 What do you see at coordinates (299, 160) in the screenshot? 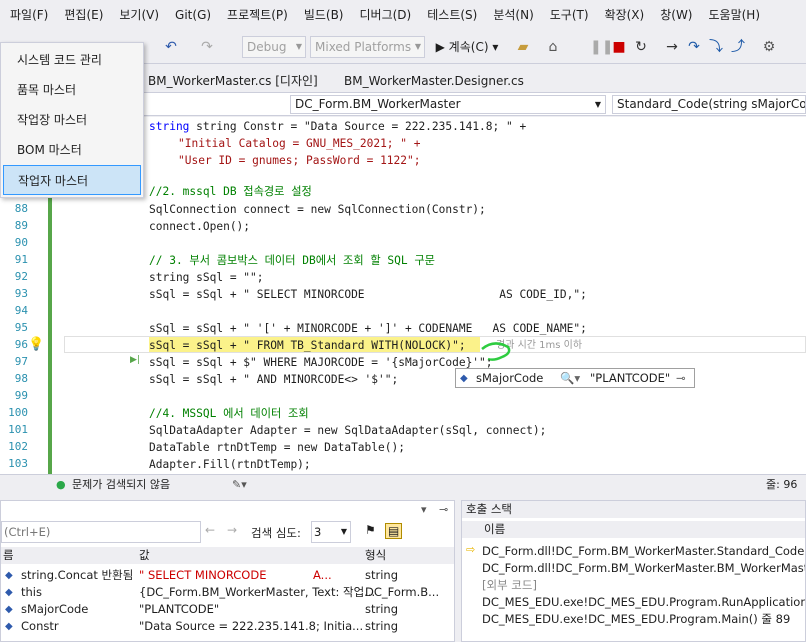
I see `code-line: "User ID = gnumes; PassWord = 1122";` at bounding box center [299, 160].